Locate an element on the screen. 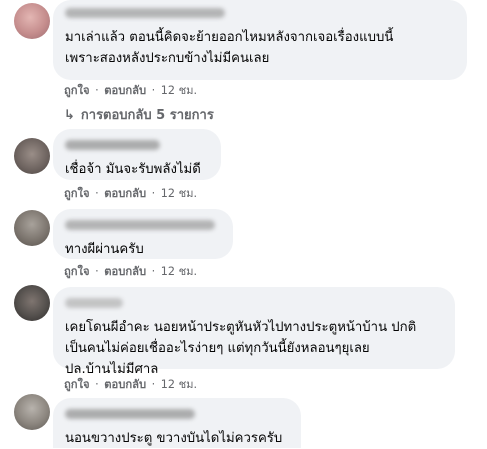 Image resolution: width=487 pixels, height=449 pixels. comment-text: ทางผีผ่านครับ is located at coordinates (104, 249).